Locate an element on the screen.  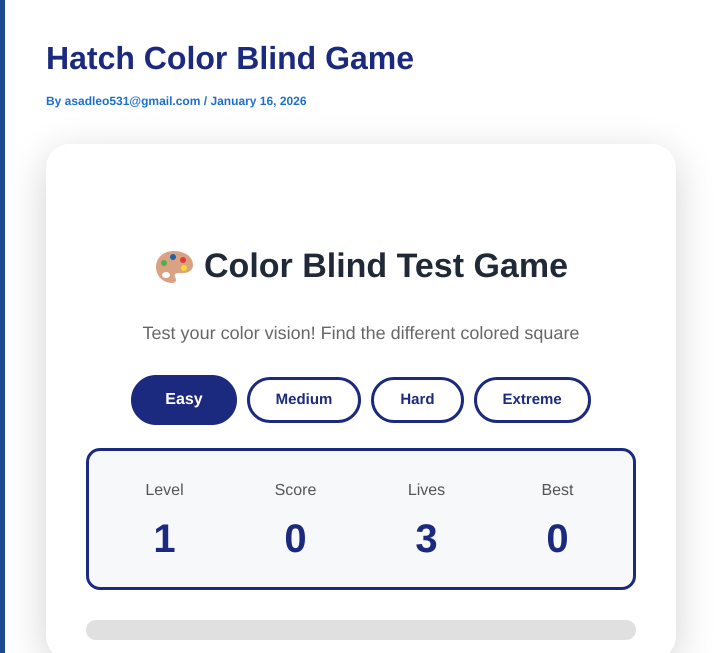
difficulty-button: Hard is located at coordinates (417, 400).